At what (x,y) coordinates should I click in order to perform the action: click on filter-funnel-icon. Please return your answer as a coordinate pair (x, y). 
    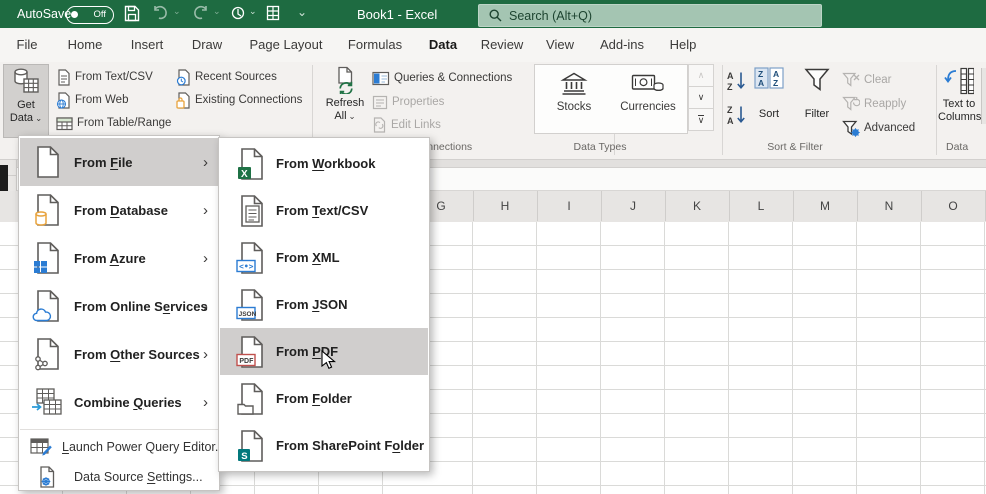
    Looking at the image, I should click on (817, 81).